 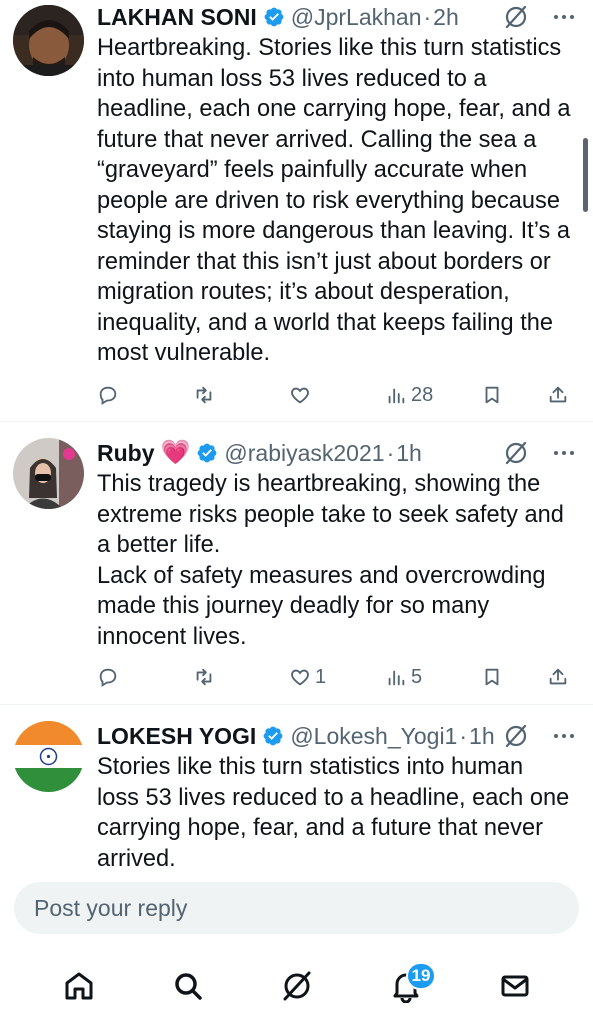 I want to click on home-icon, so click(x=78, y=986).